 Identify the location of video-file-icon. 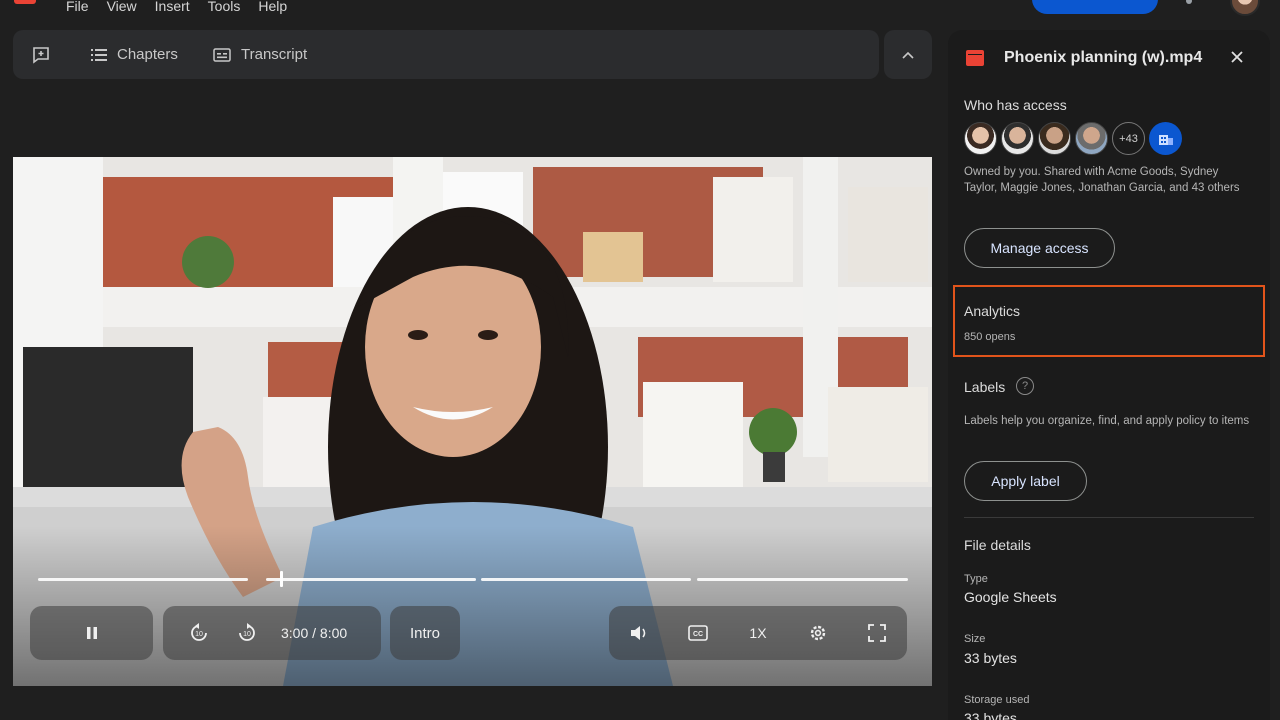
(975, 58).